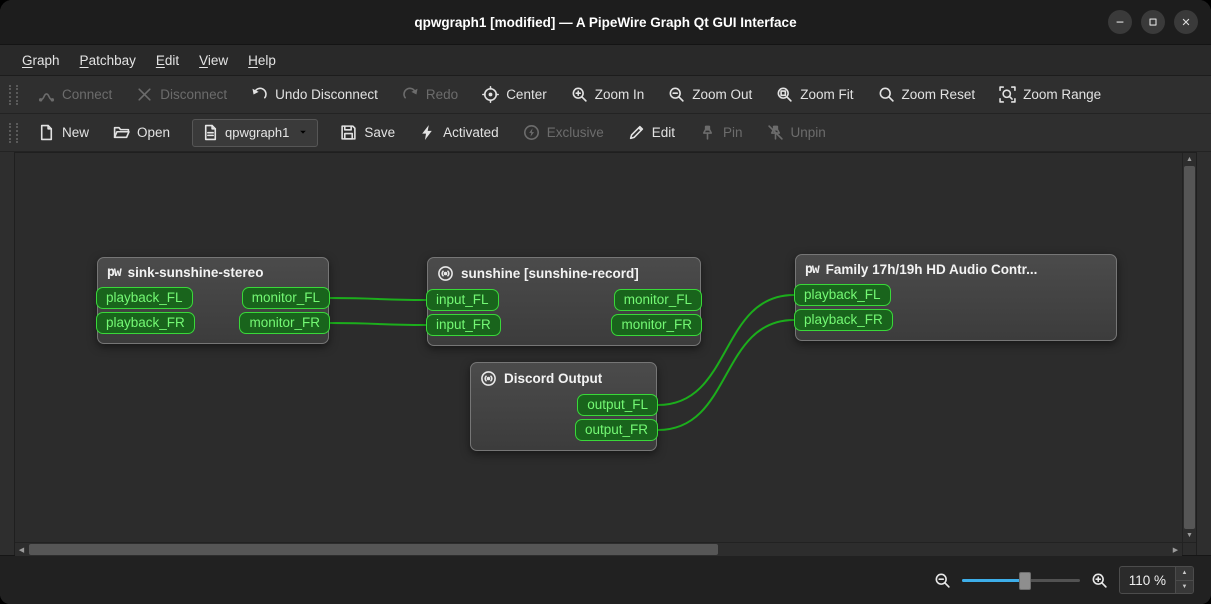  I want to click on zoom-value: 110 %, so click(1147, 580).